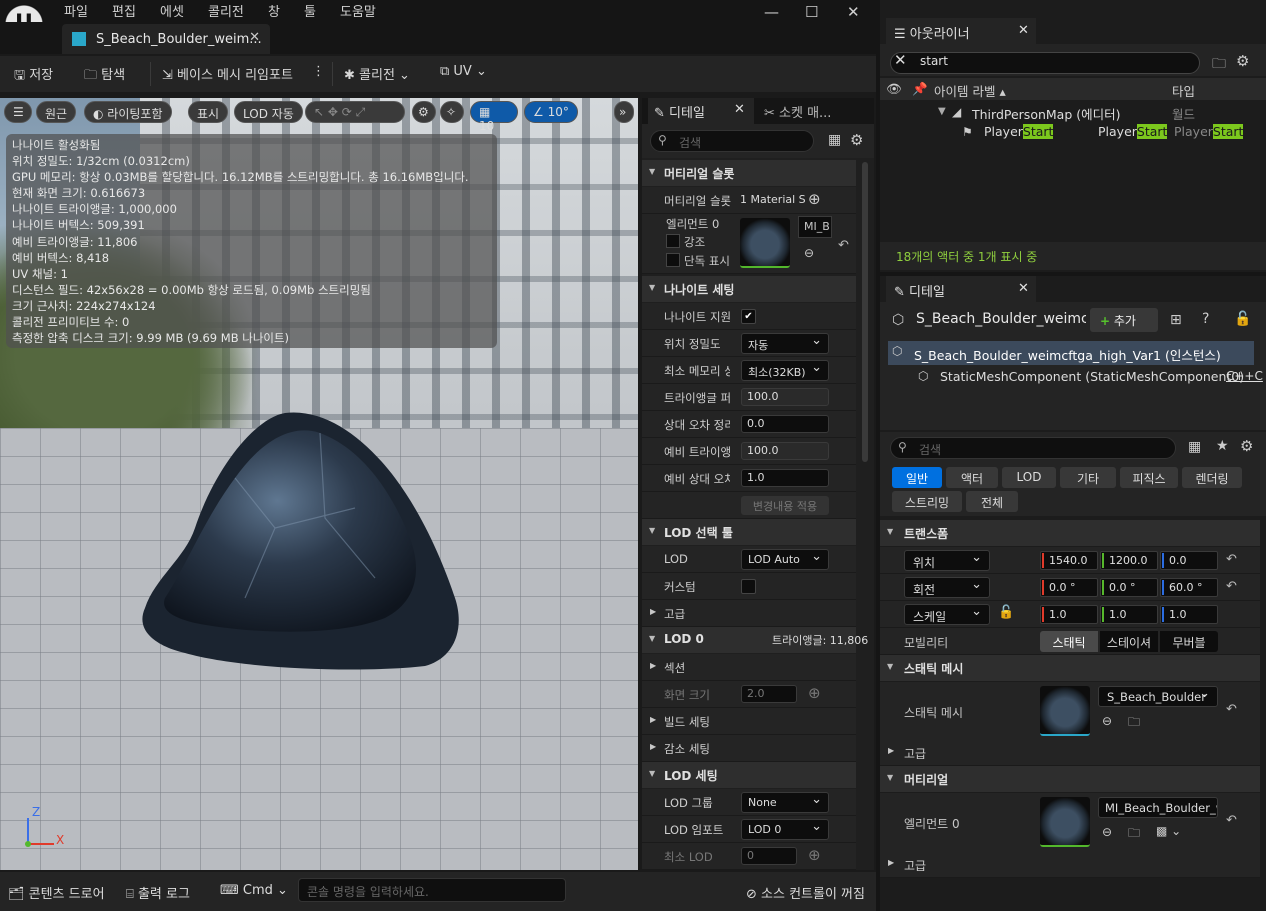 This screenshot has height=911, width=1266. I want to click on advanced-row: ▶ 고급, so click(749, 613).